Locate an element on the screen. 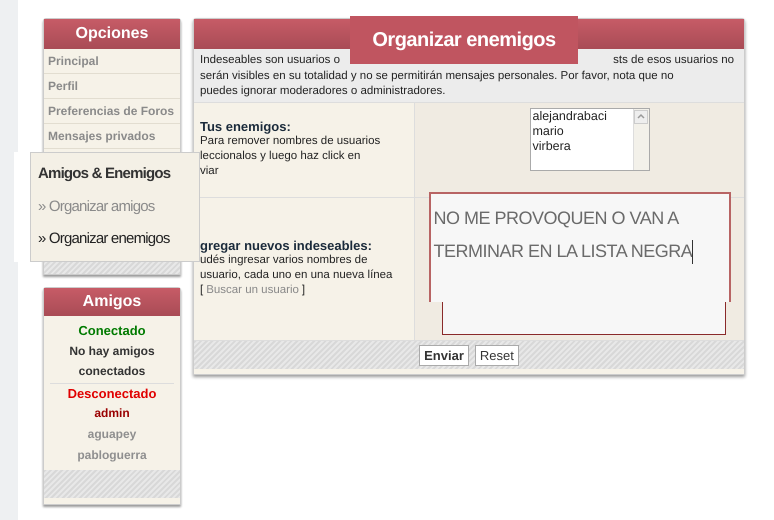 The height and width of the screenshot is (520, 774). textarea-zoom: NO ME PROVOQUEN O VAN A TERMINAR EN LA LISTA NEGRA is located at coordinates (579, 247).